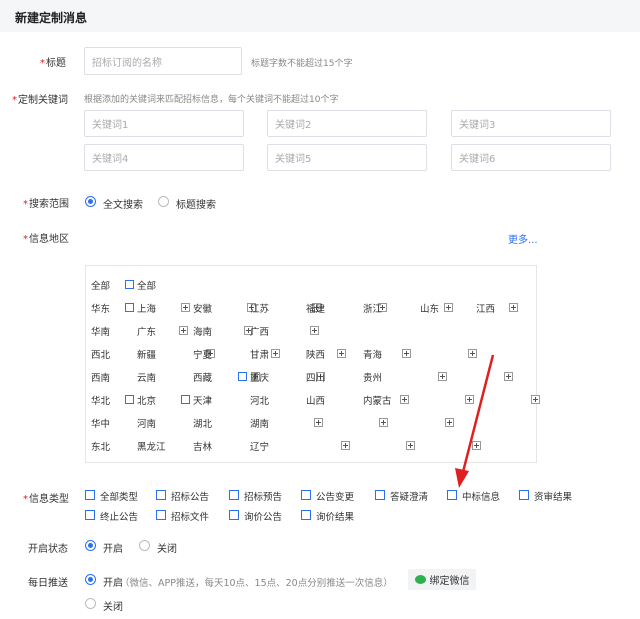 The height and width of the screenshot is (619, 640). I want to click on region-item-label: 江西, so click(485, 308).